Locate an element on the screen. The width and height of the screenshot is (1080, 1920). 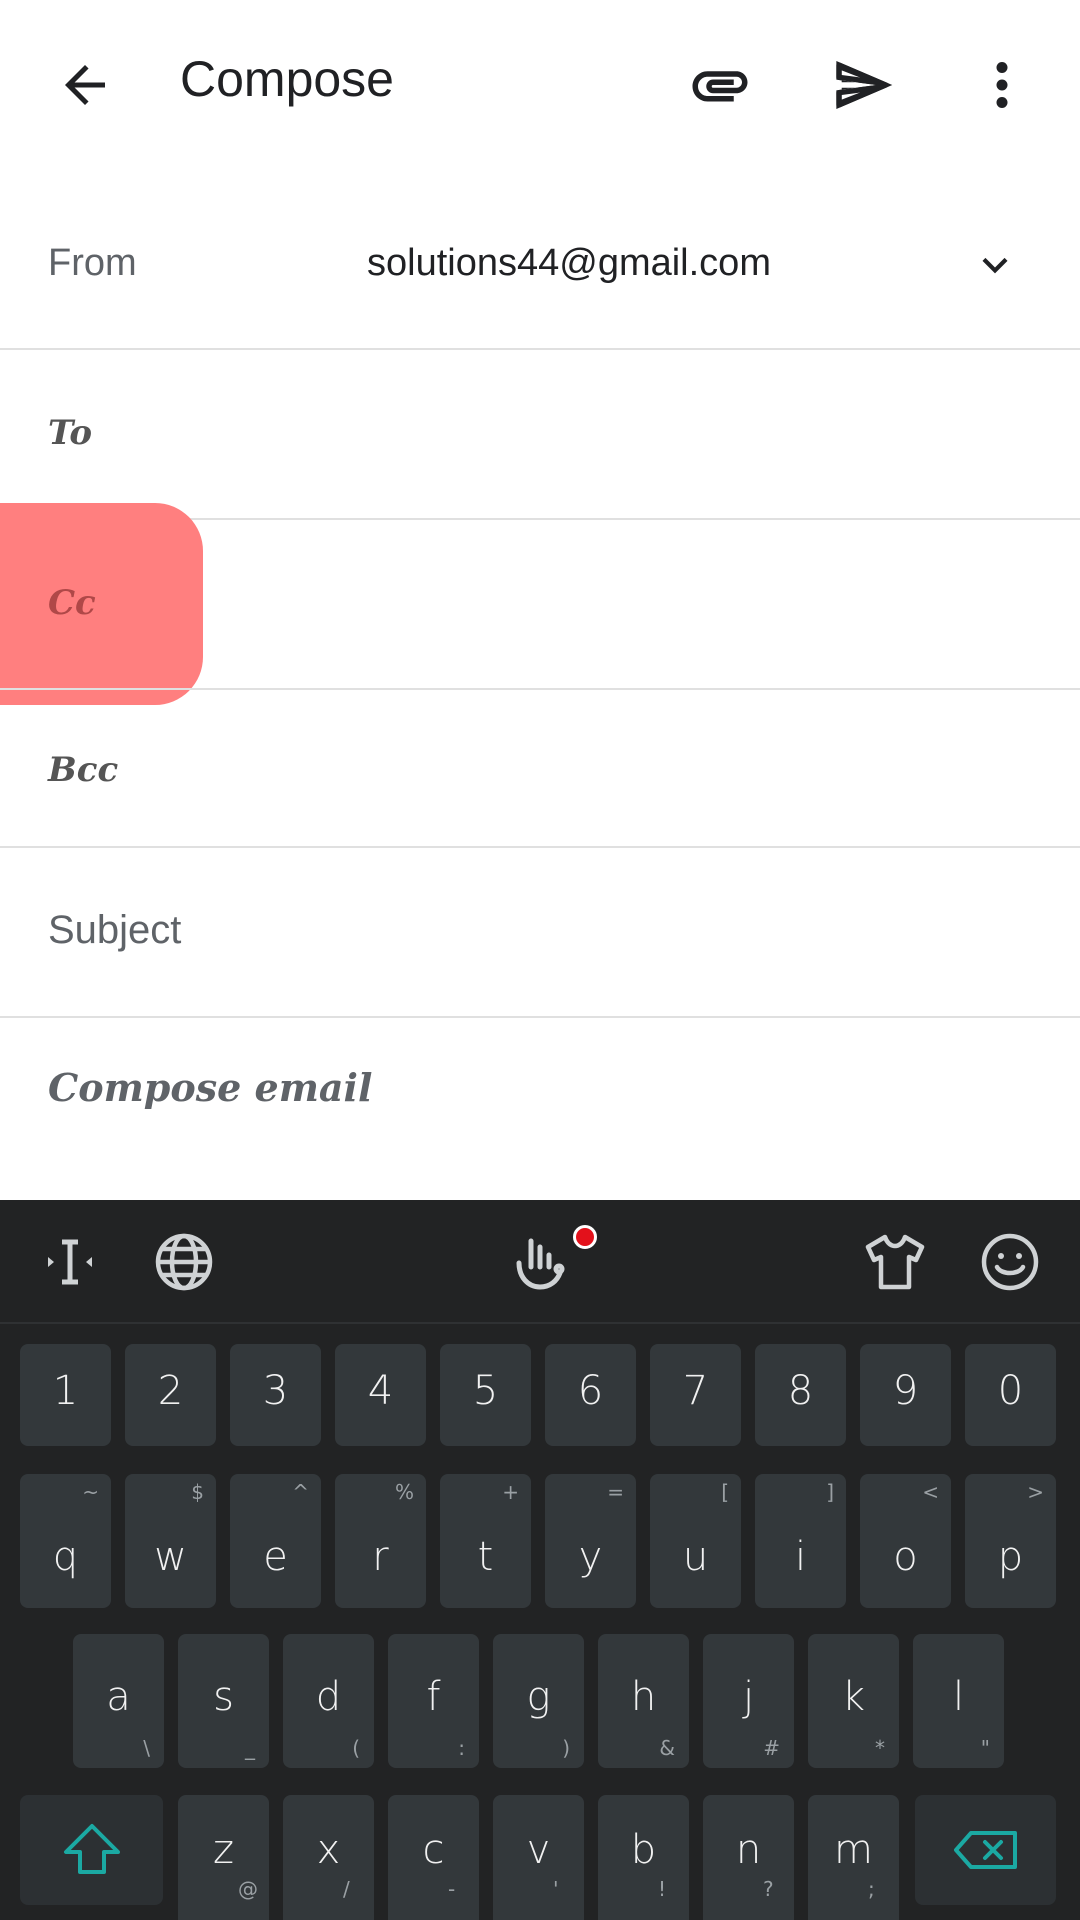
key-9: 9 is located at coordinates (905, 1395).